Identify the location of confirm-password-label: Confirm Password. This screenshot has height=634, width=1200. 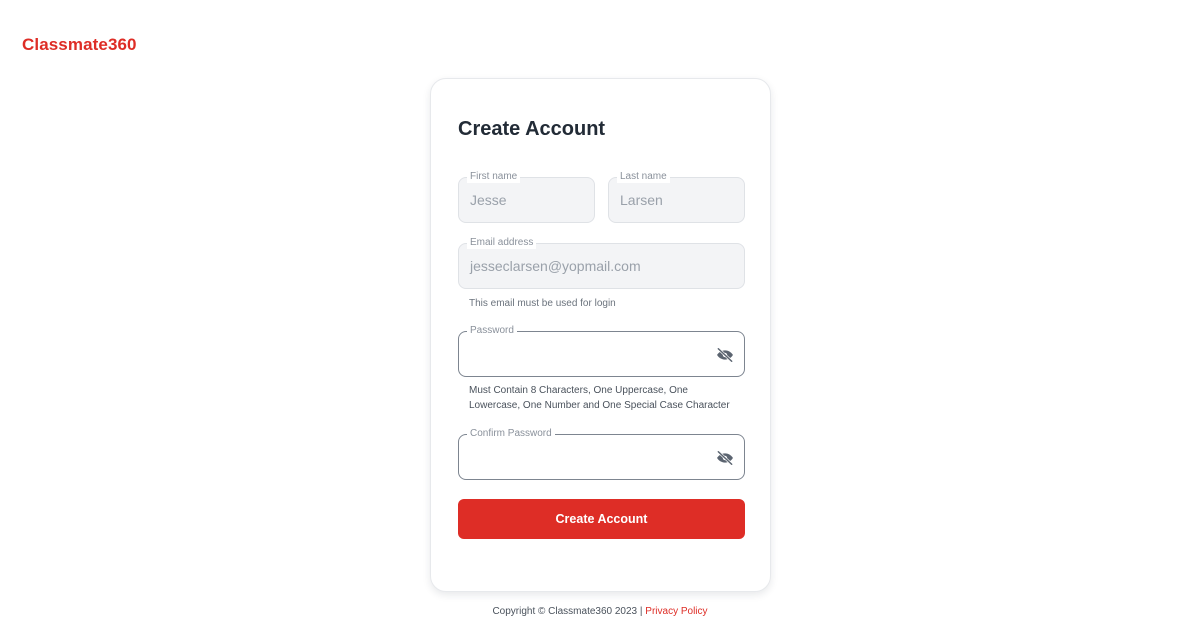
(511, 434).